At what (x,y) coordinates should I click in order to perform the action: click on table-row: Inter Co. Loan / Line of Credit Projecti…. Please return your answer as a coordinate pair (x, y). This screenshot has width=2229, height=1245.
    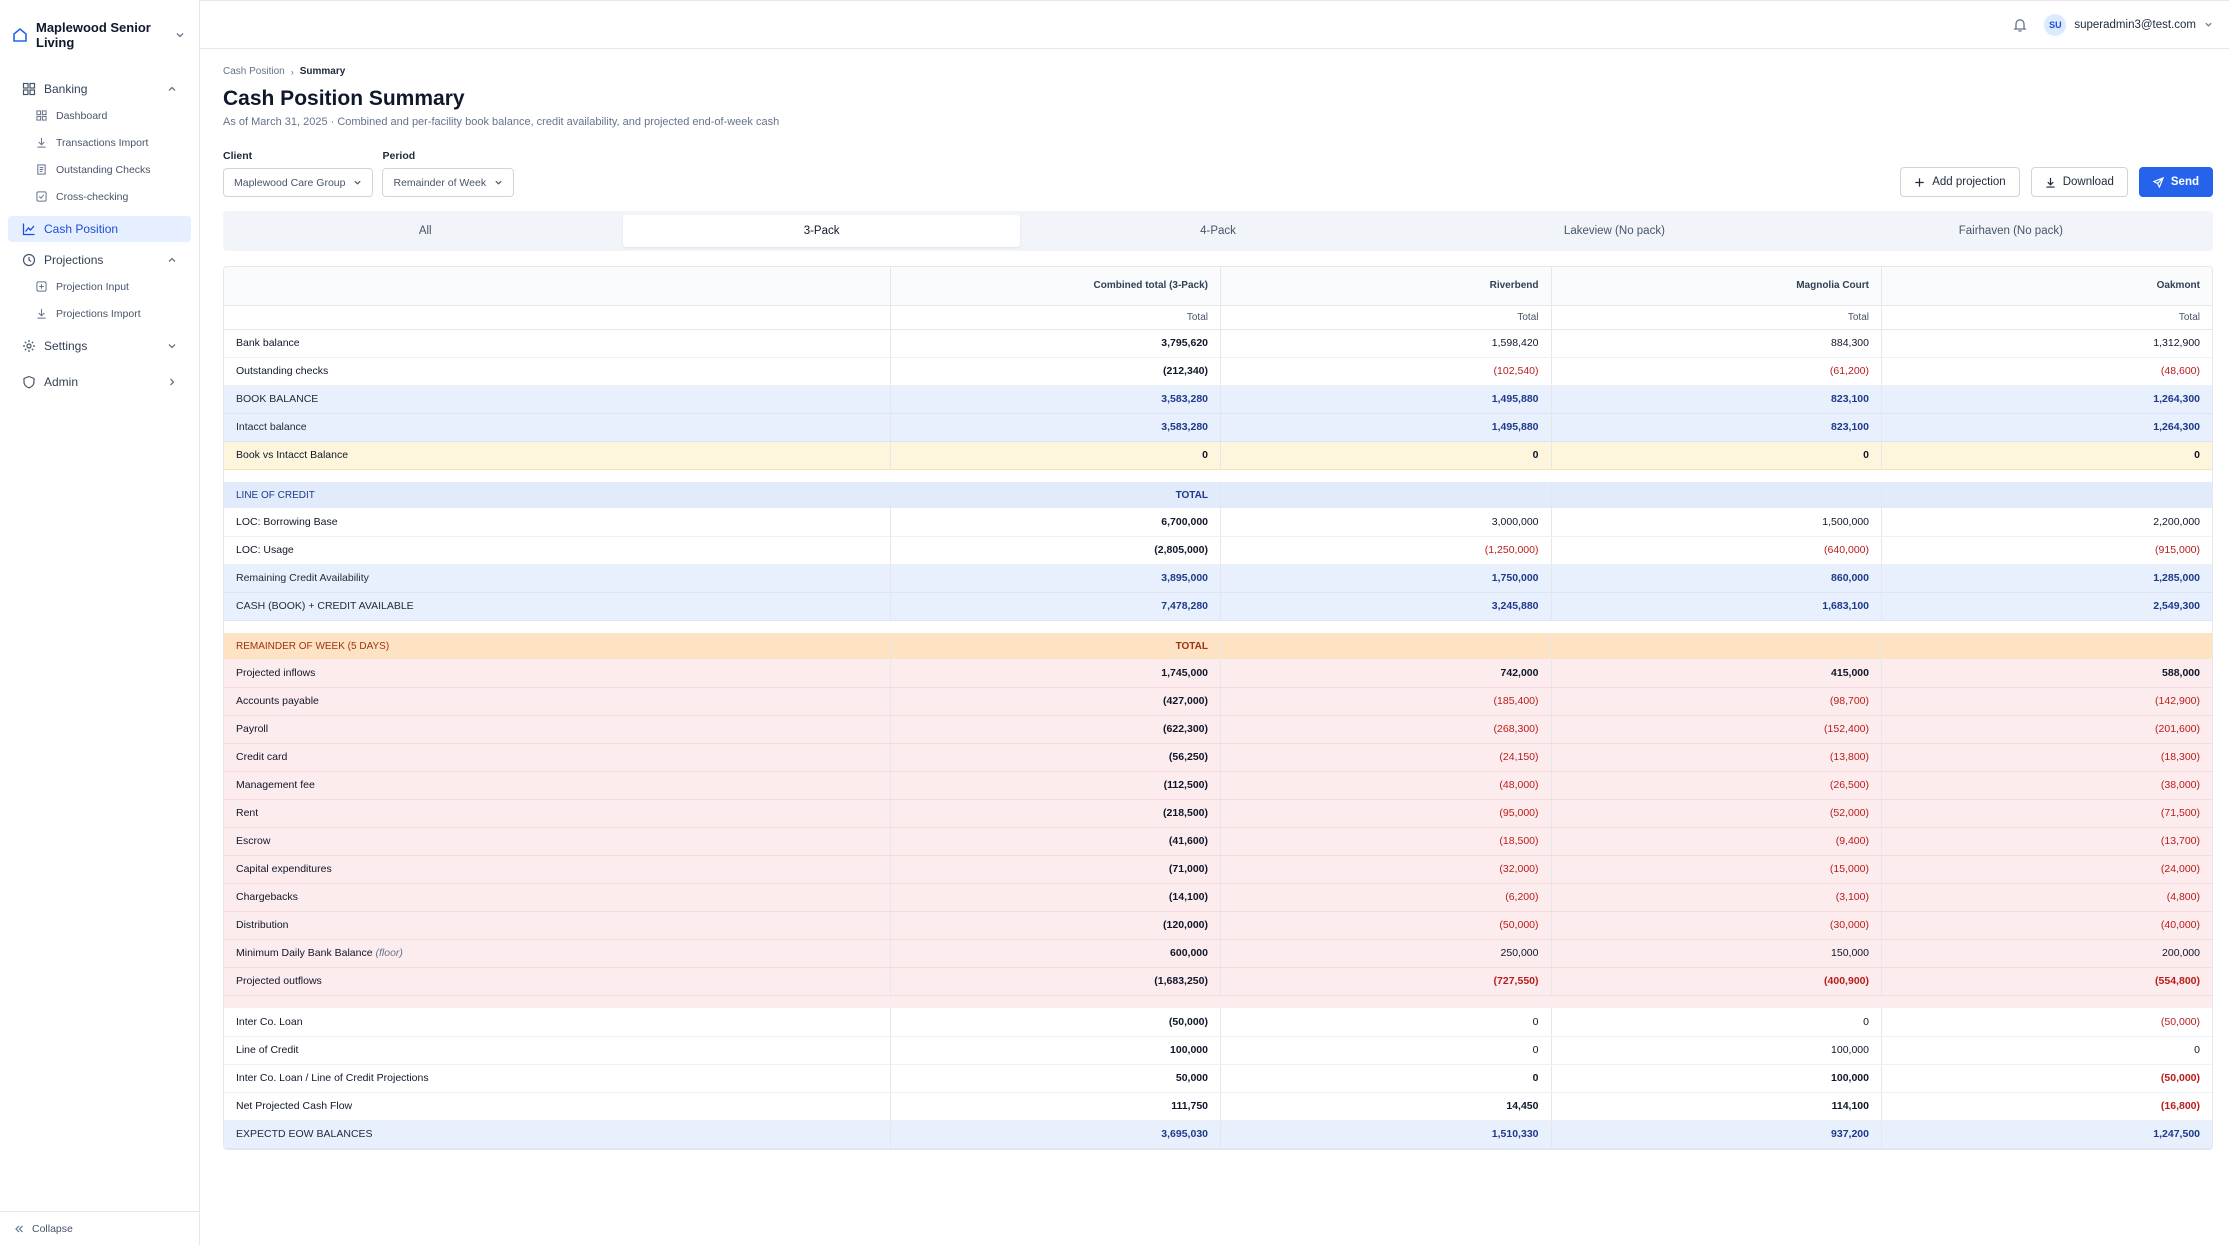
    Looking at the image, I should click on (1218, 1078).